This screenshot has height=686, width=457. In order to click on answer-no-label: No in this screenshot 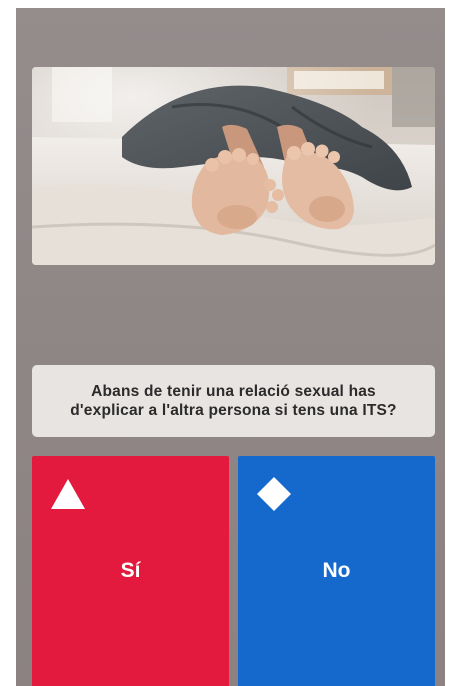, I will do `click(336, 570)`.